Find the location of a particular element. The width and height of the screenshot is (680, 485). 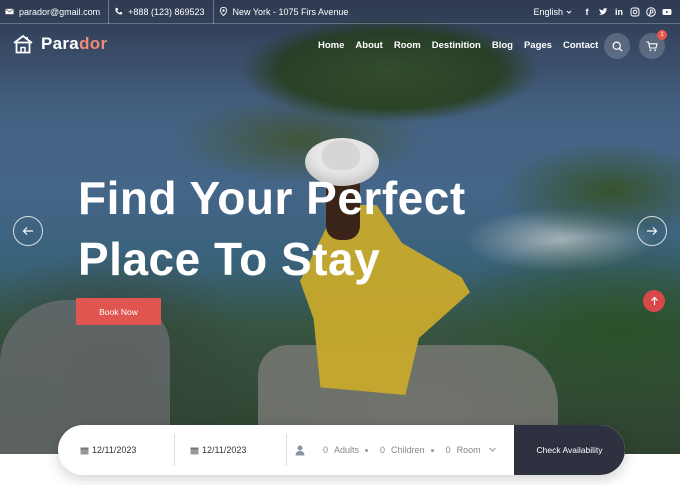

site-logo: Parador is located at coordinates (59, 44).